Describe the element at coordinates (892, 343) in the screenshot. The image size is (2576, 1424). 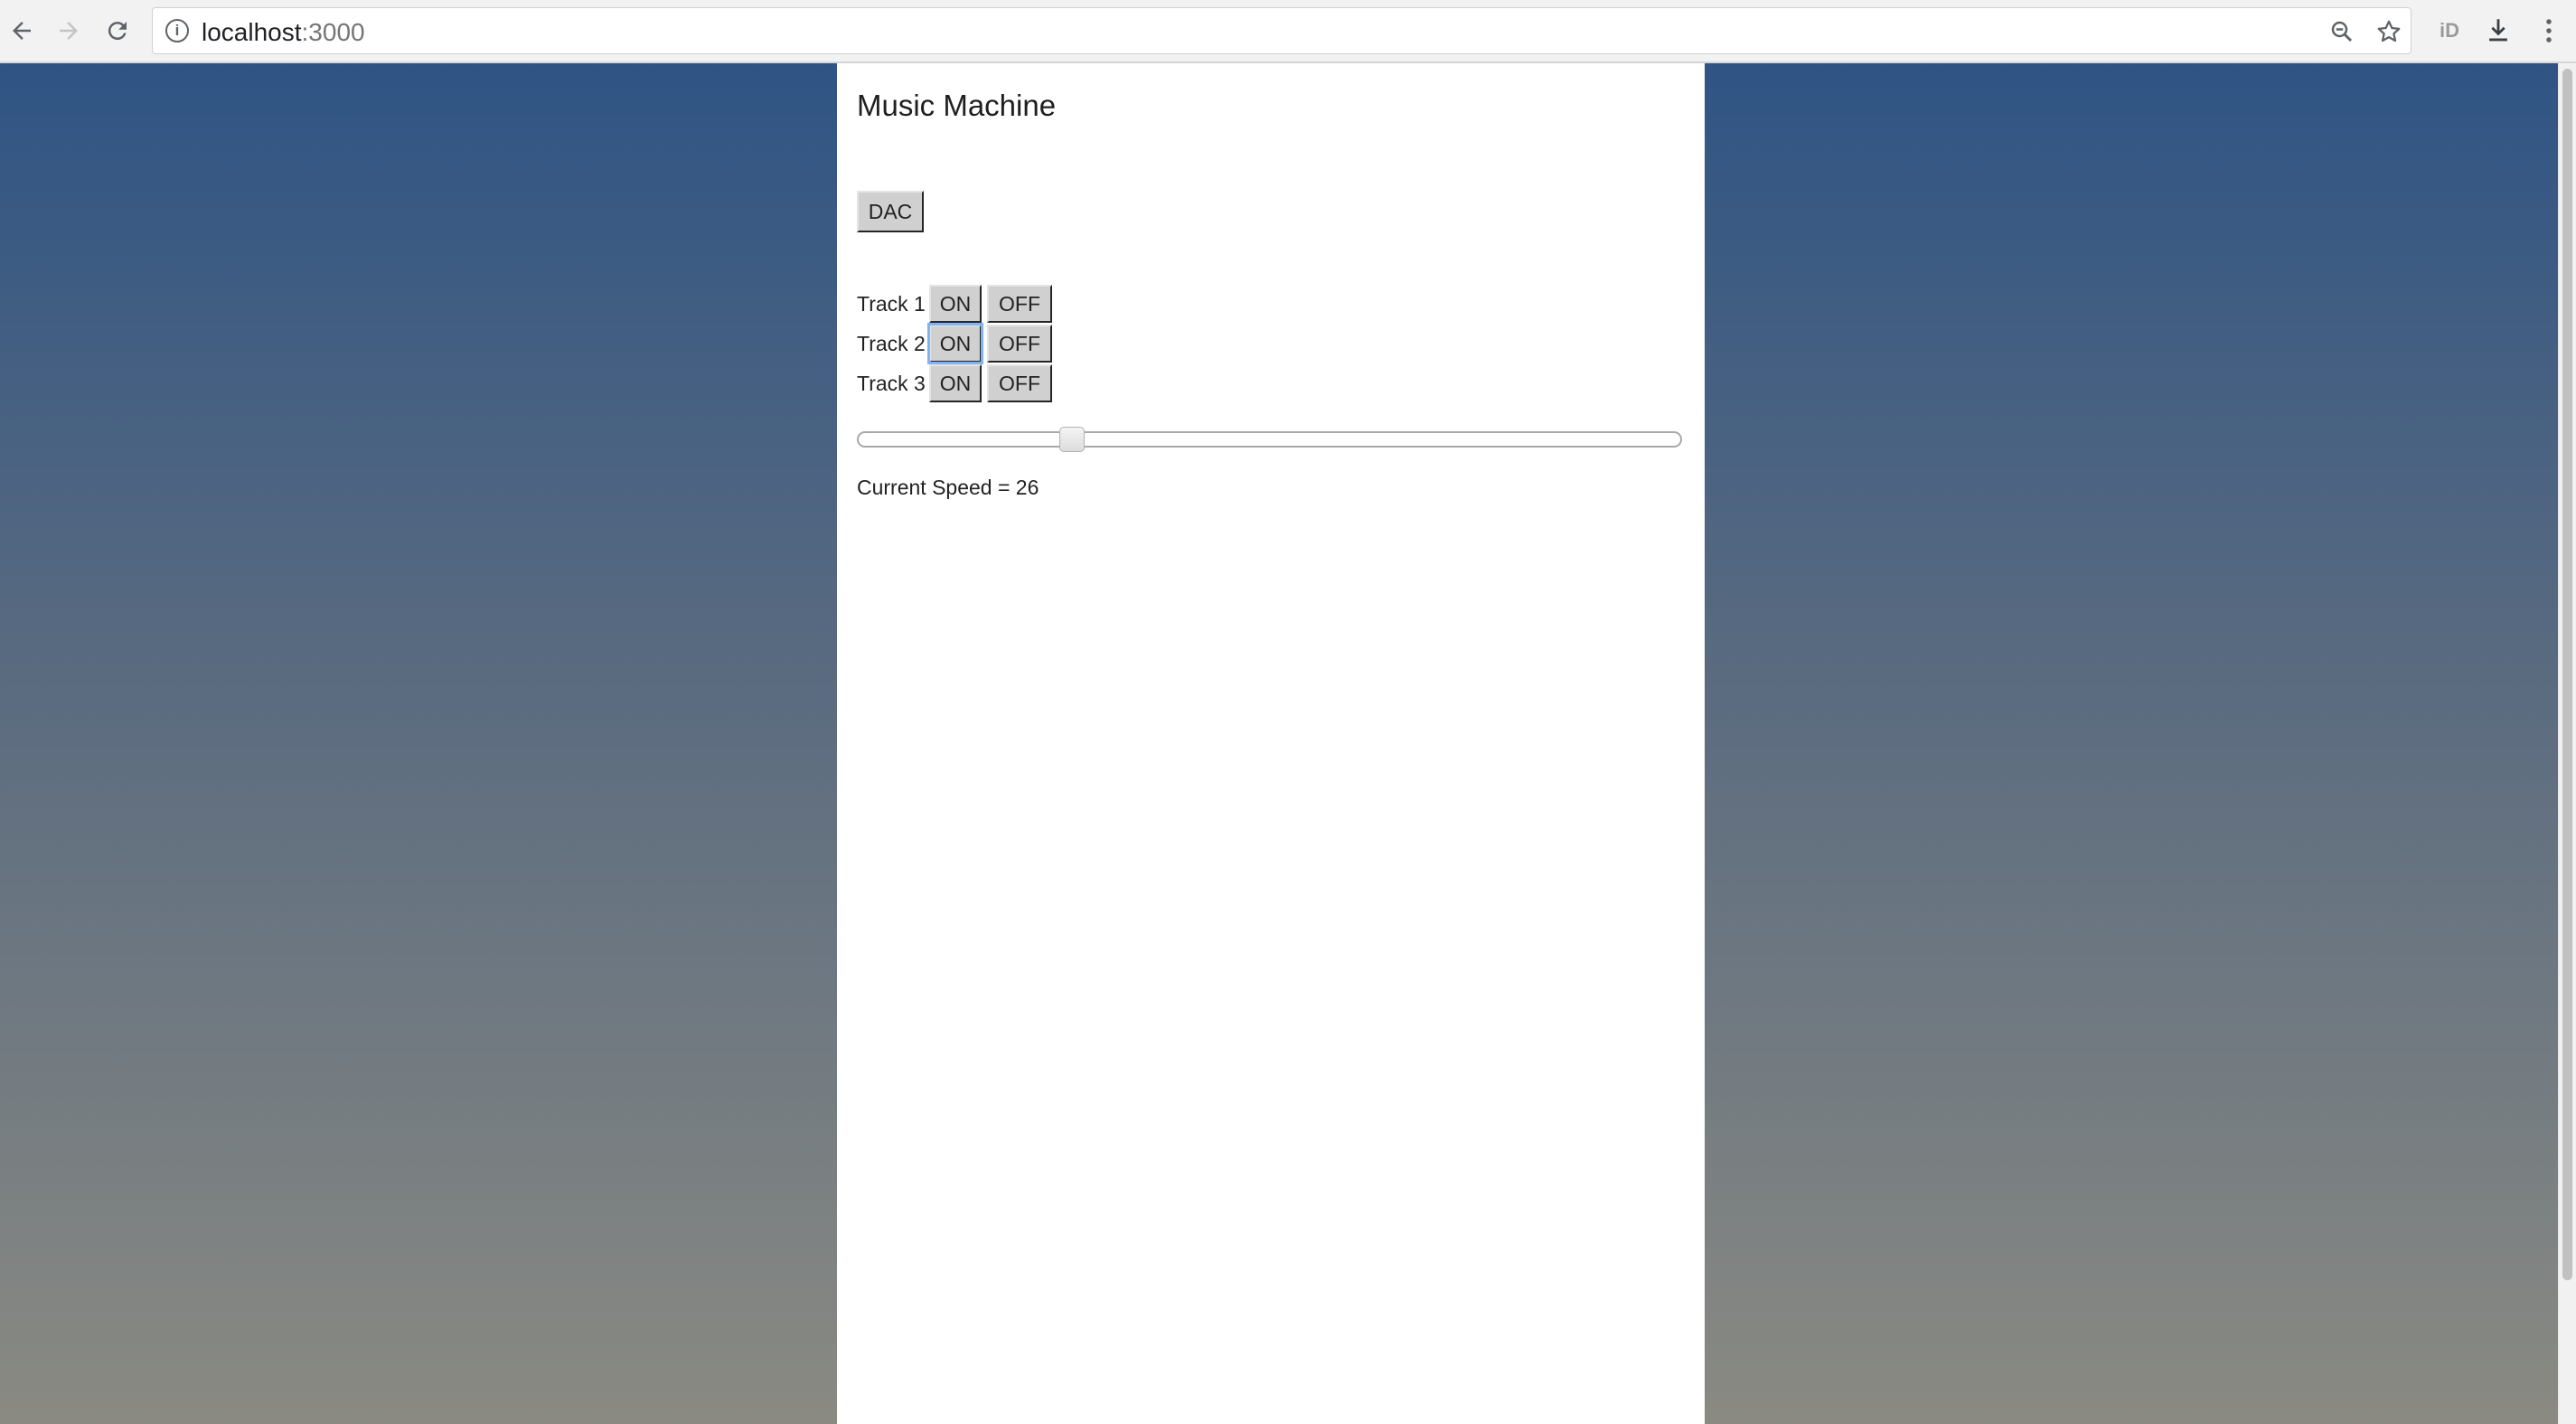
I see `track-2-label: Track 2` at that location.